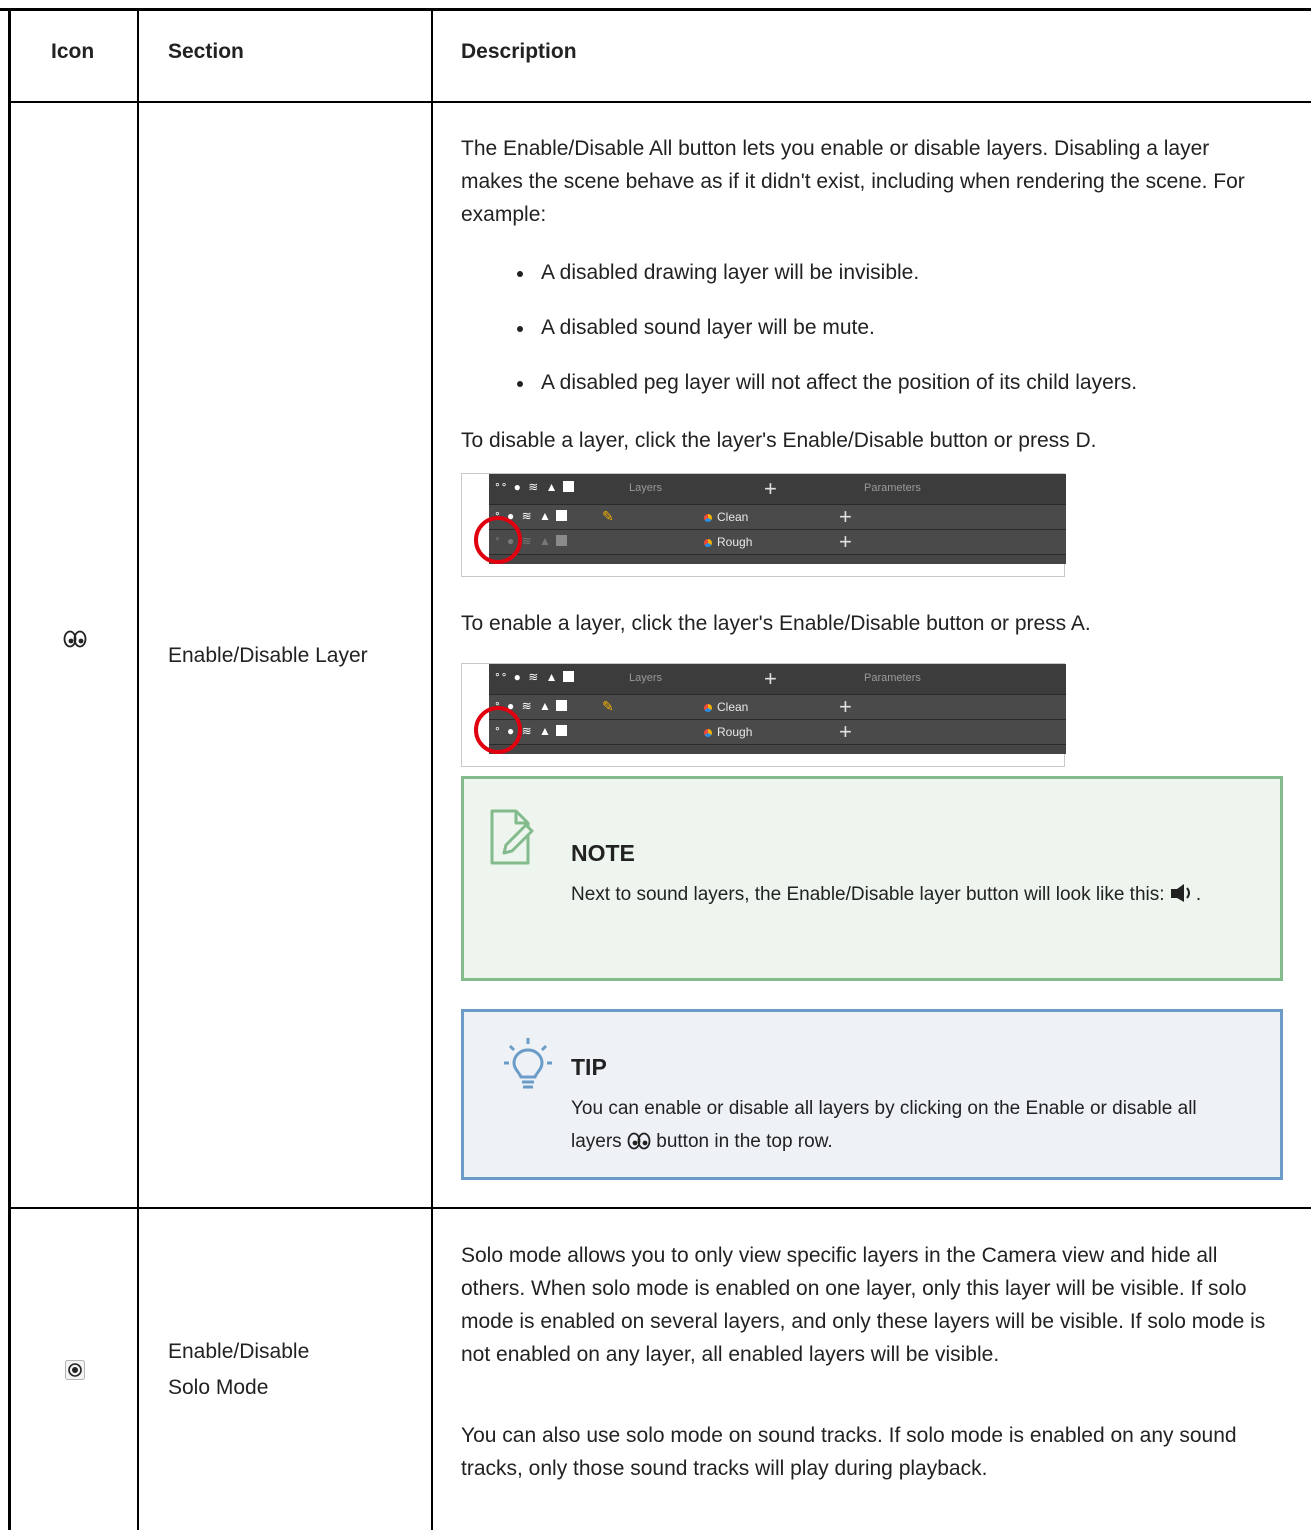 The width and height of the screenshot is (1311, 1530). What do you see at coordinates (528, 1068) in the screenshot?
I see `lightbulb-icon` at bounding box center [528, 1068].